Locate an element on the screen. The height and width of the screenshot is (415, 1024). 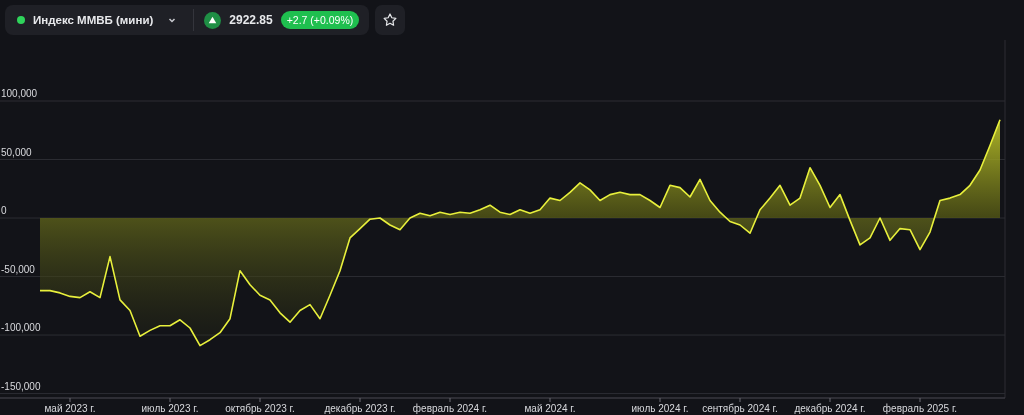
y-axis-label: -150,000 is located at coordinates (21, 386).